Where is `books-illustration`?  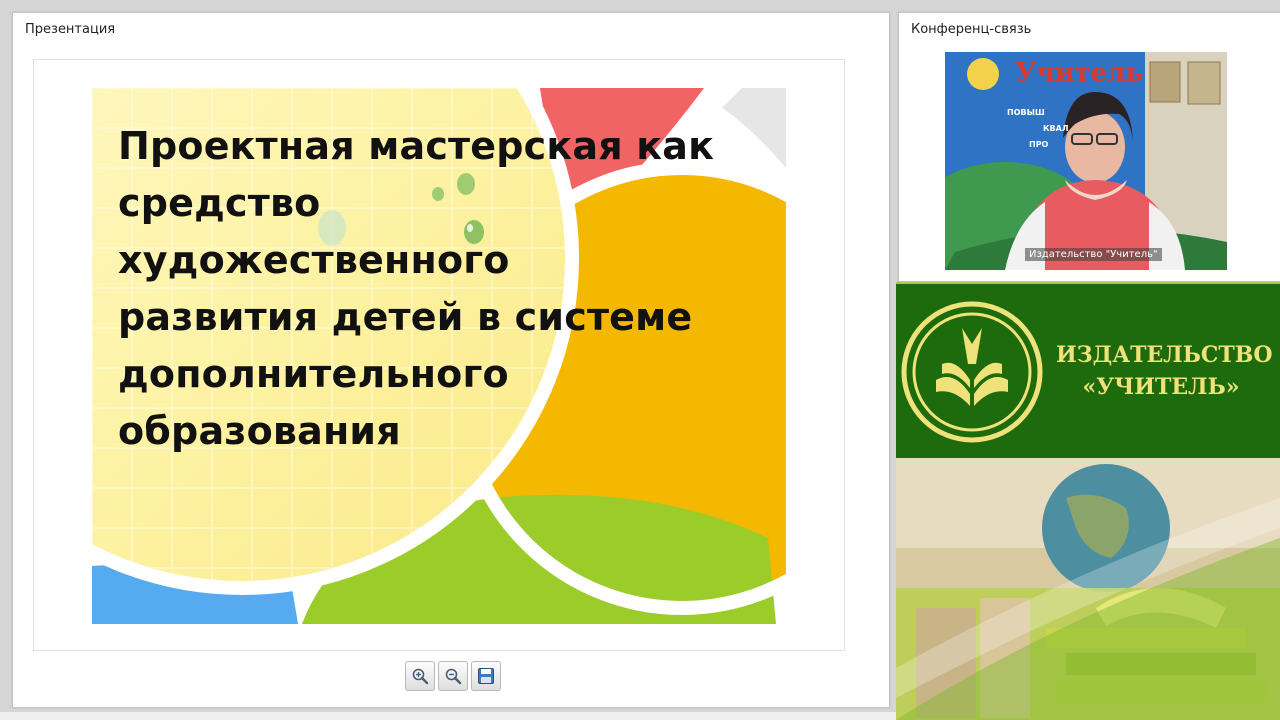
books-illustration is located at coordinates (1088, 589).